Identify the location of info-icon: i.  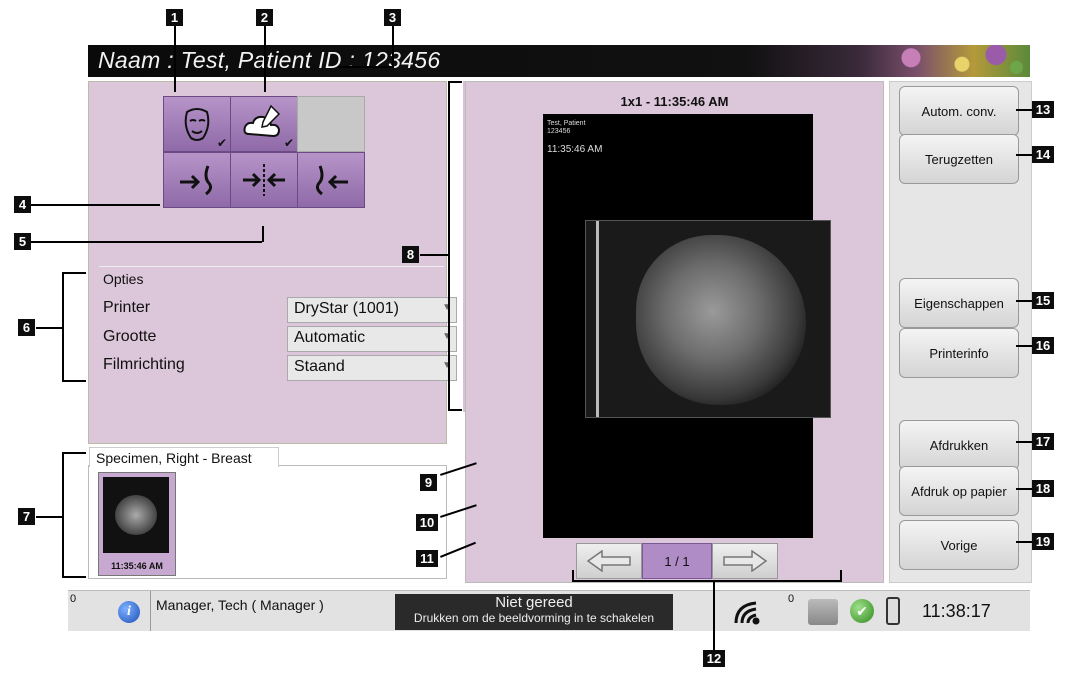
(129, 612).